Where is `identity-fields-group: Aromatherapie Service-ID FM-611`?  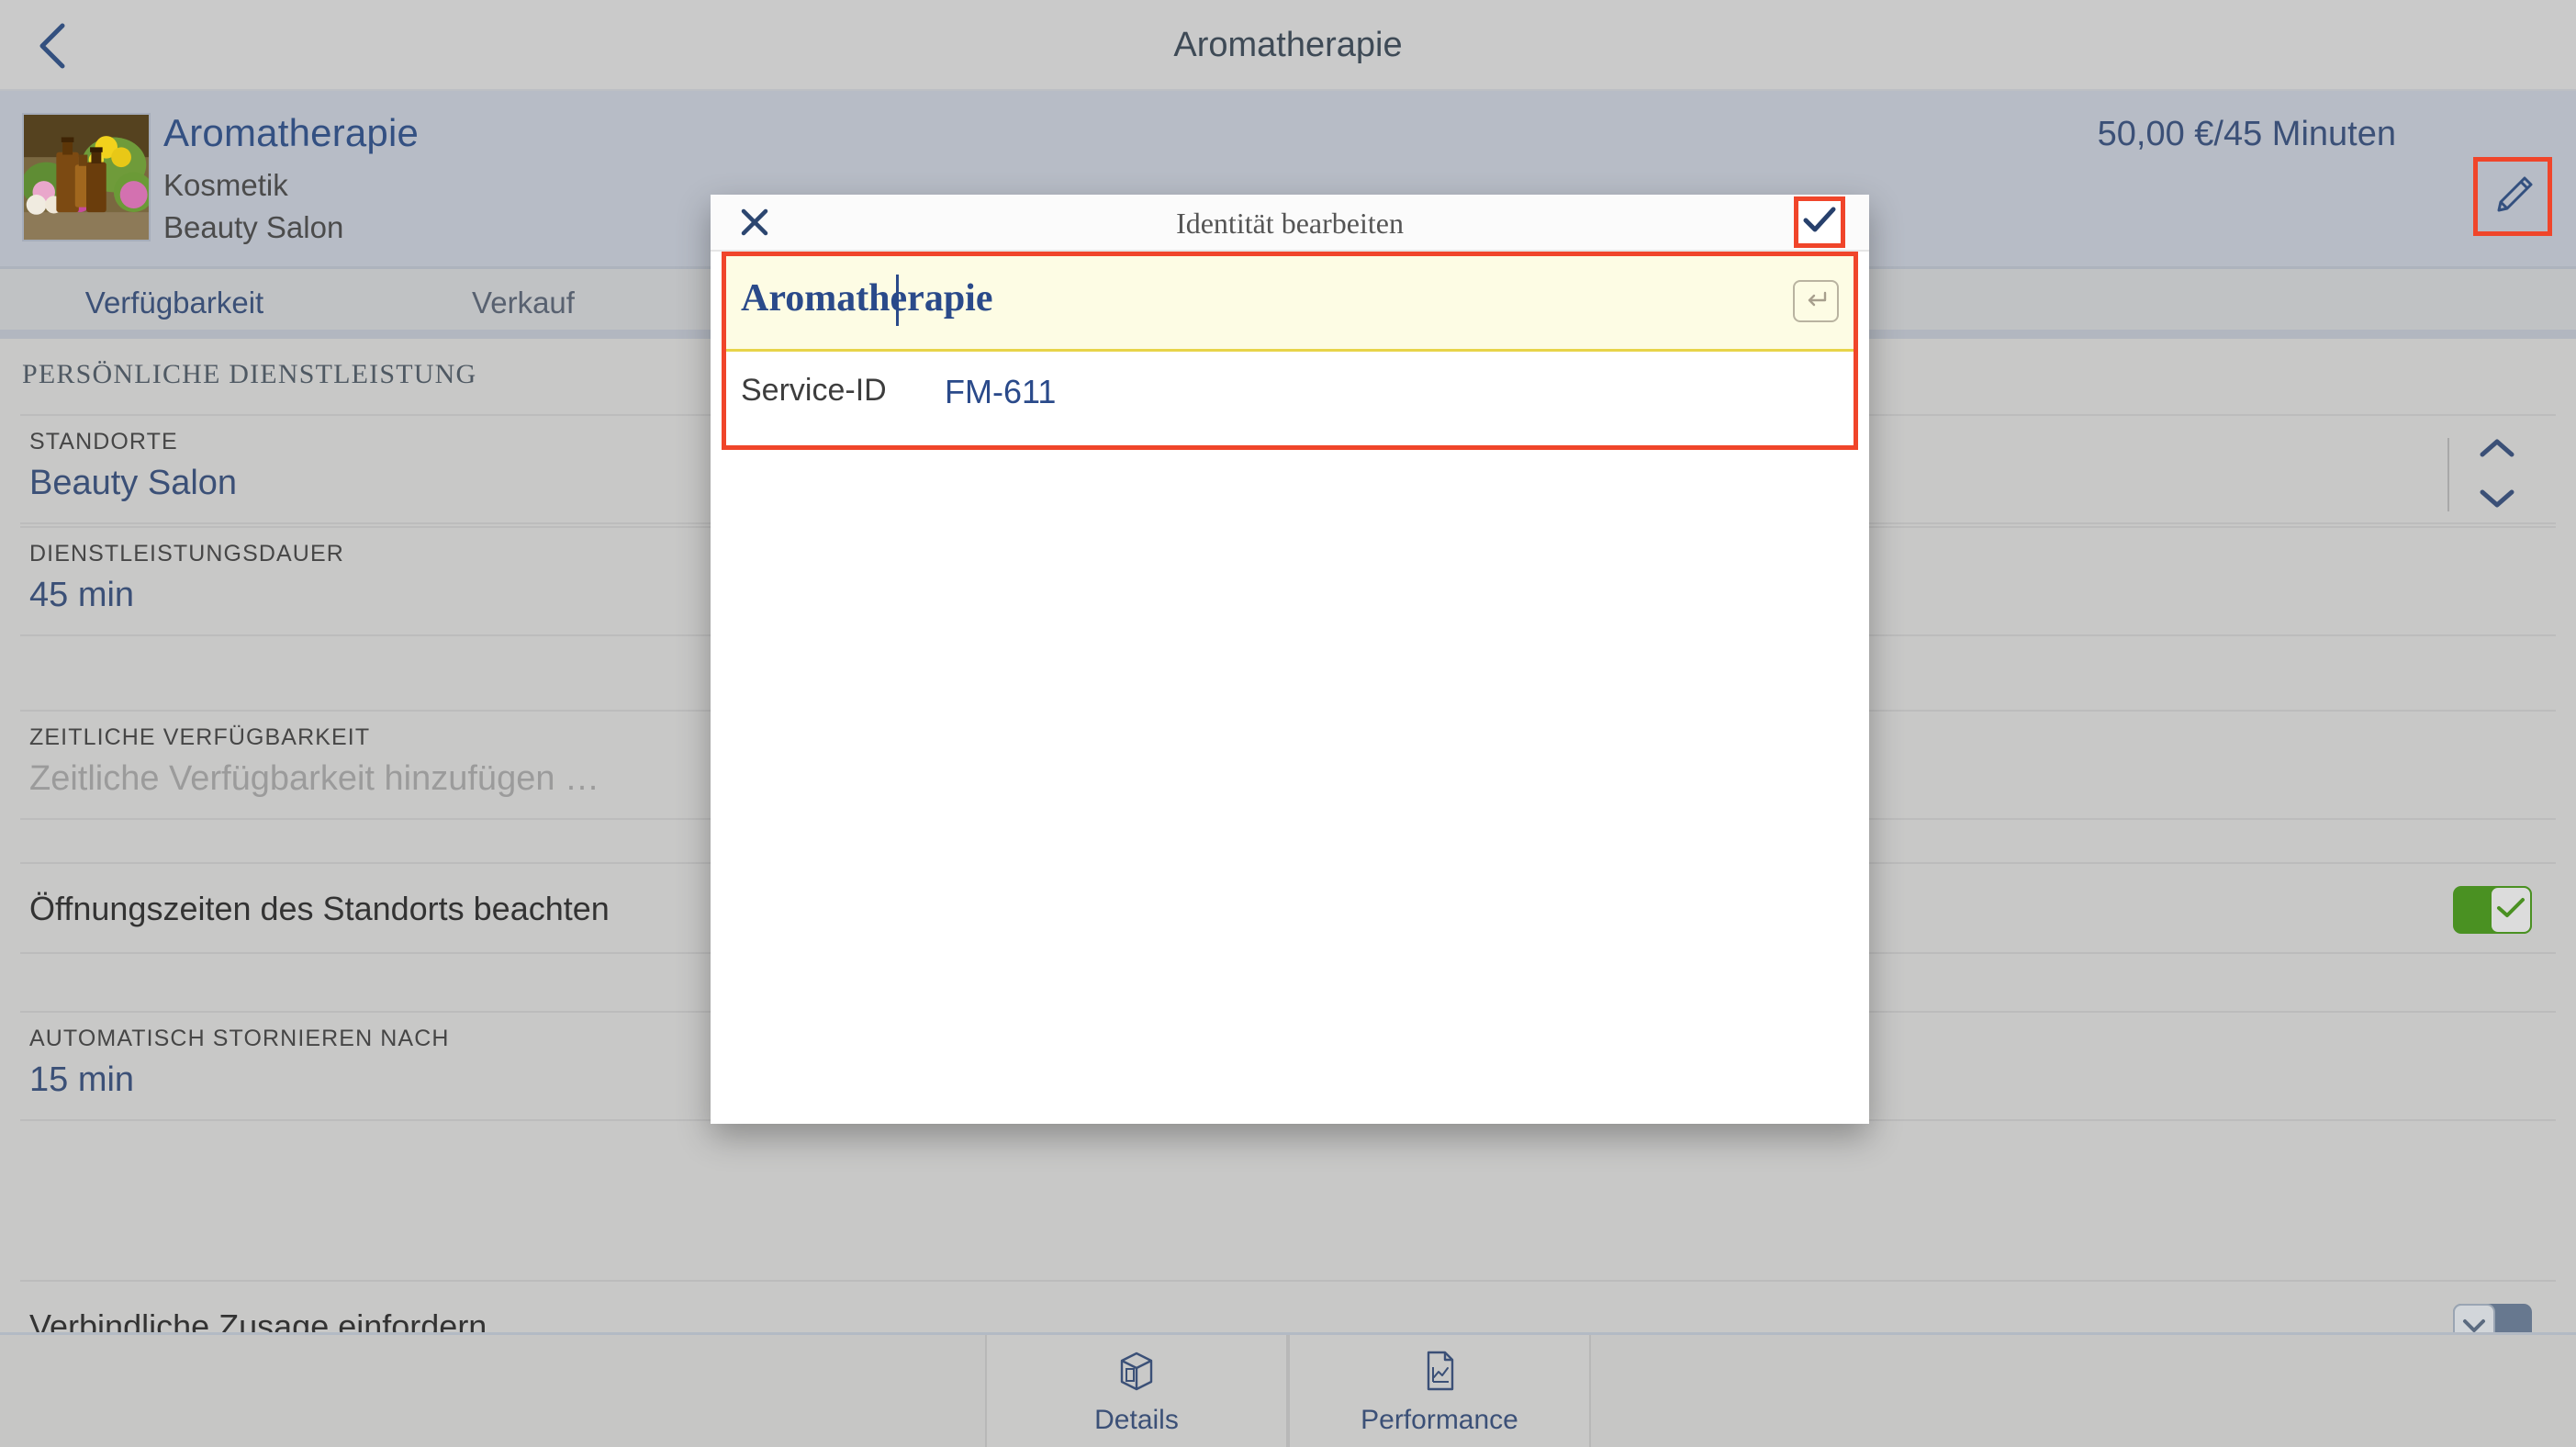 identity-fields-group: Aromatherapie Service-ID FM-611 is located at coordinates (1290, 351).